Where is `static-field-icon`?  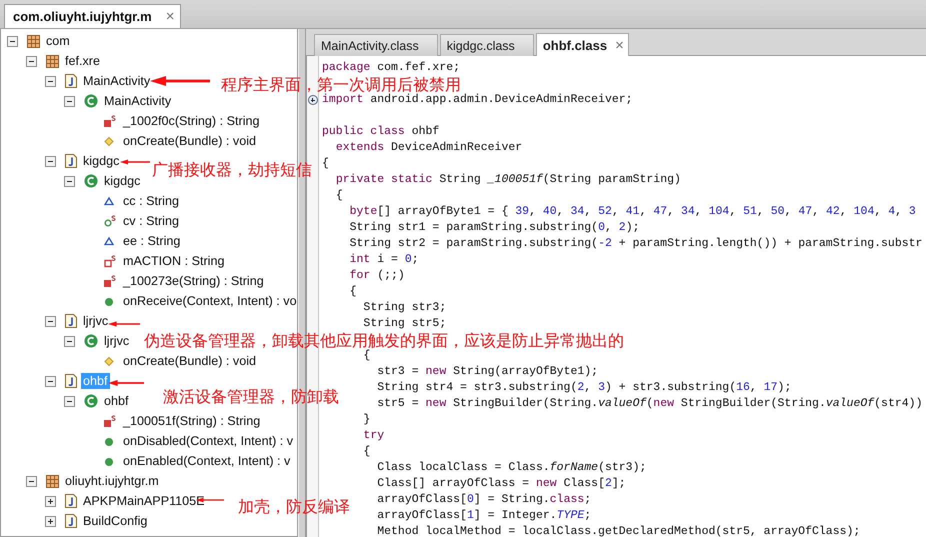 static-field-icon is located at coordinates (110, 221).